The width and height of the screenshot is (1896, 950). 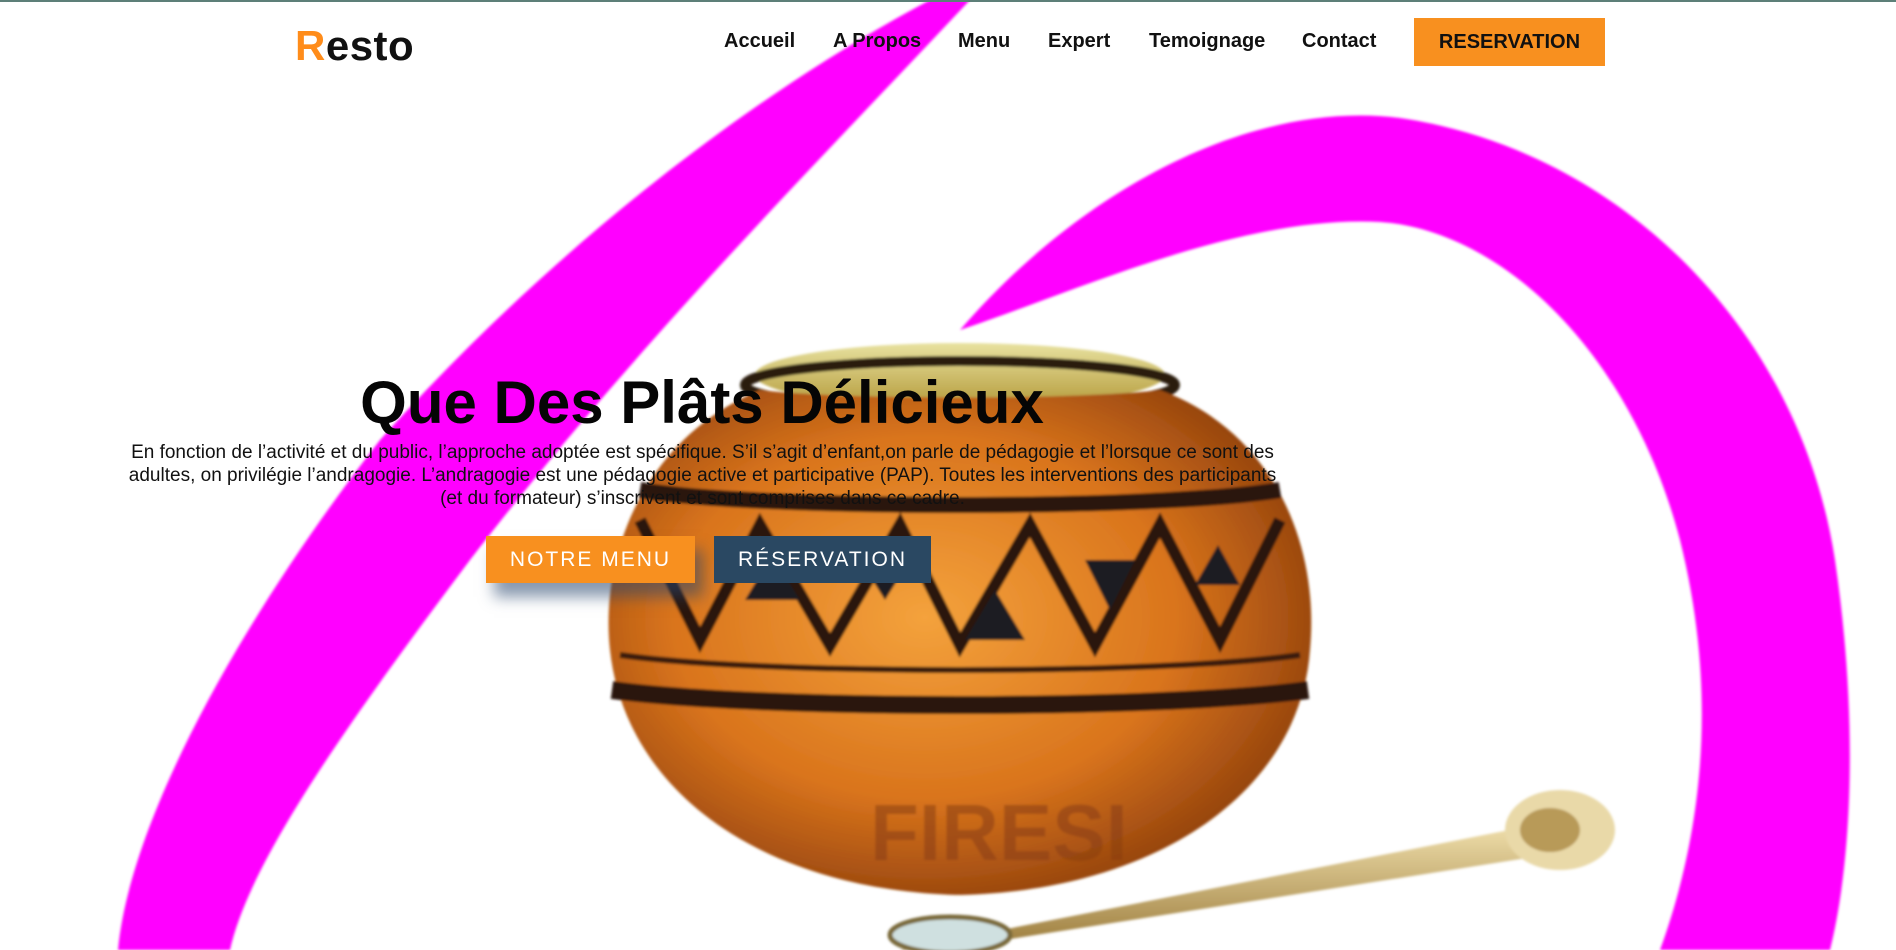 I want to click on nav-link-expert: Expert, so click(x=1079, y=41).